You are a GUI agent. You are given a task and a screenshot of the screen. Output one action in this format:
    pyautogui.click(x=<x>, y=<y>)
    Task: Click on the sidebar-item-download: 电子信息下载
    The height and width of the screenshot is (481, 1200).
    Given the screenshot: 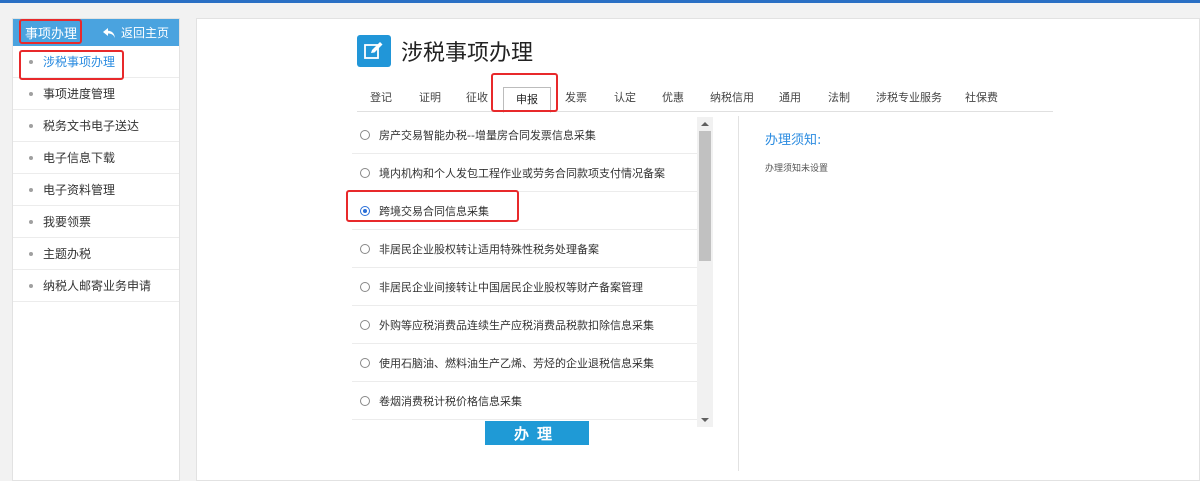 What is the action you would take?
    pyautogui.click(x=96, y=158)
    